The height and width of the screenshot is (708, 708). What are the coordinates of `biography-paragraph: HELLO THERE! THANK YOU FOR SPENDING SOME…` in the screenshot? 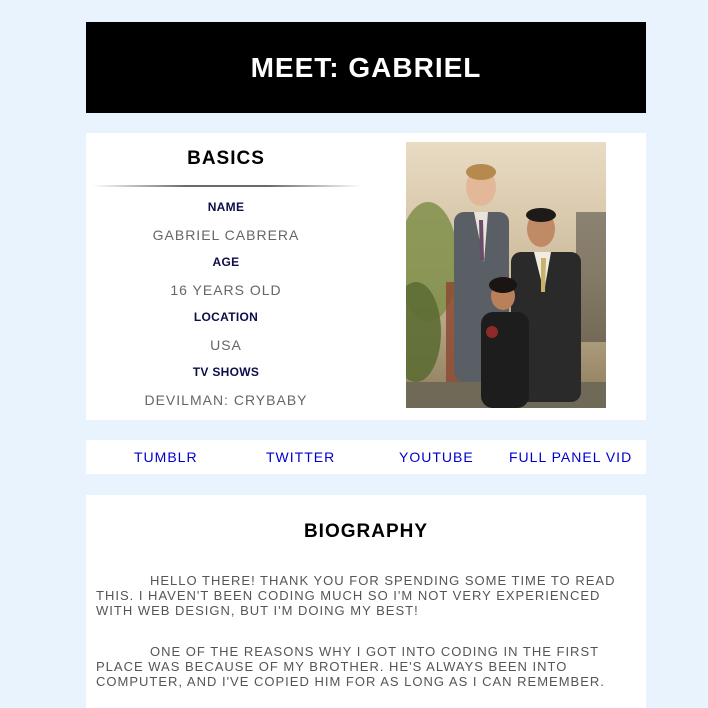 It's located at (356, 595).